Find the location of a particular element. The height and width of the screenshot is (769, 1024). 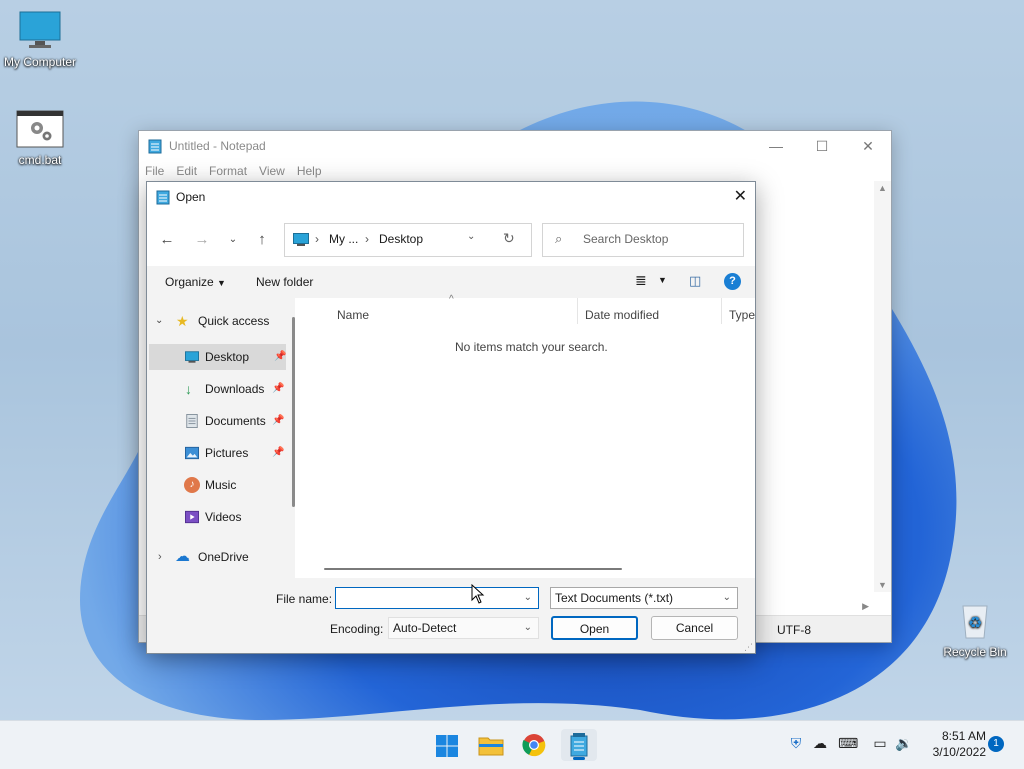

taskbar-file-explorer is located at coordinates (491, 745).